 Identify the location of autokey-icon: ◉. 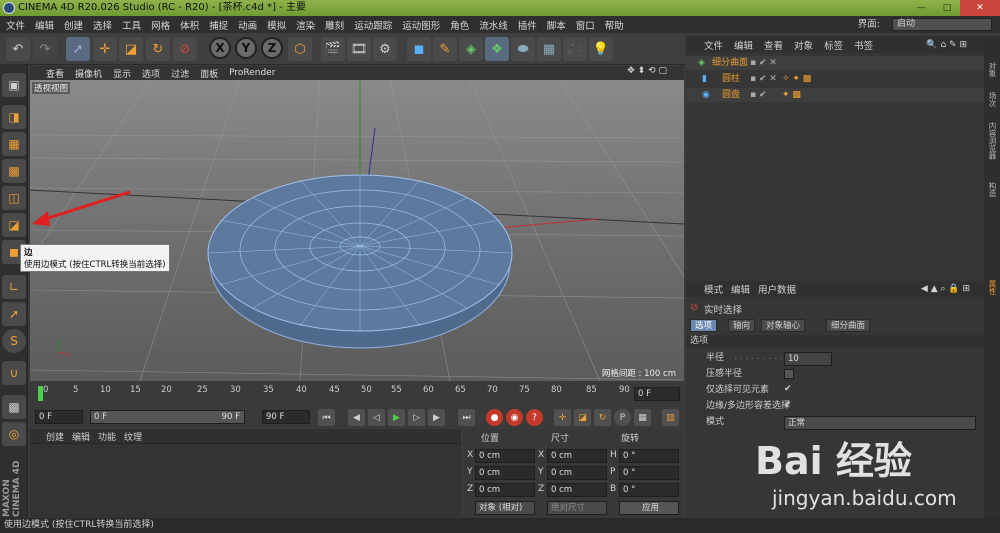
(514, 417).